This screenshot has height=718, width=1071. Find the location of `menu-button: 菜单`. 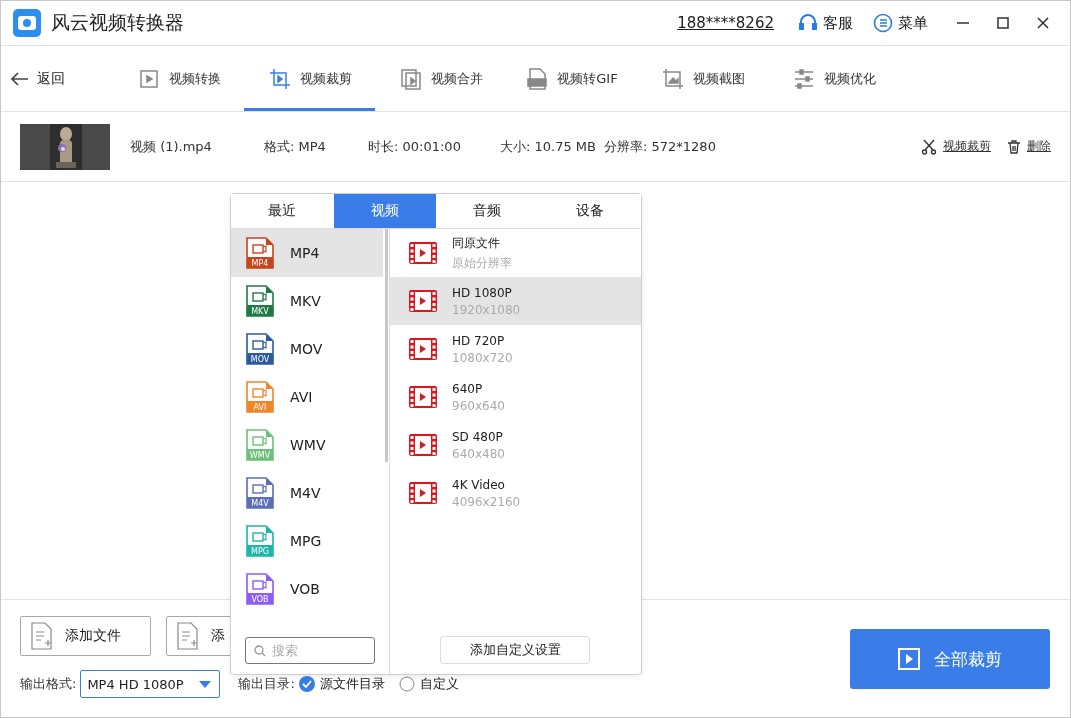

menu-button: 菜单 is located at coordinates (900, 23).